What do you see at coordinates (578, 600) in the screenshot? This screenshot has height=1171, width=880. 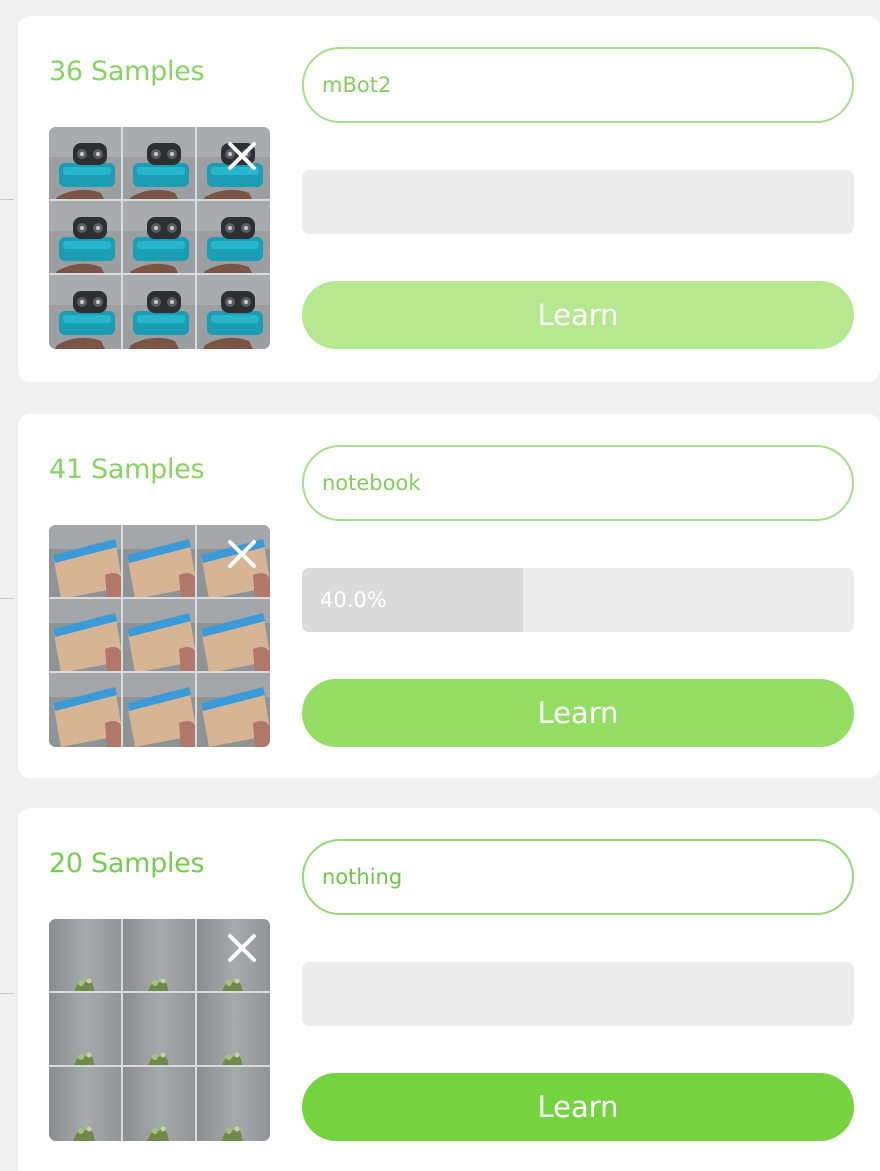 I see `training-progress-bar: 40.0%` at bounding box center [578, 600].